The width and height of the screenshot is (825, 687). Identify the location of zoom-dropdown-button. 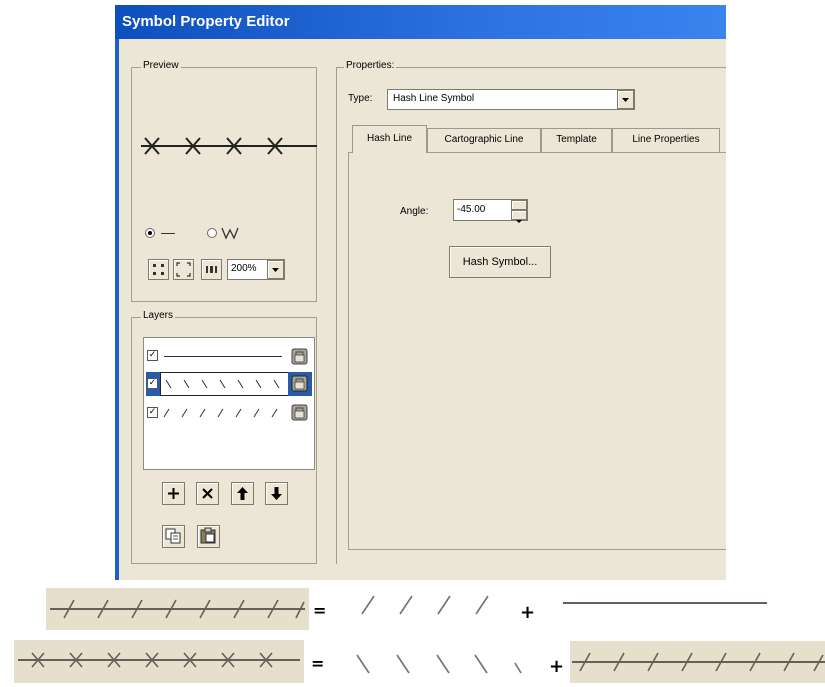
(275, 269).